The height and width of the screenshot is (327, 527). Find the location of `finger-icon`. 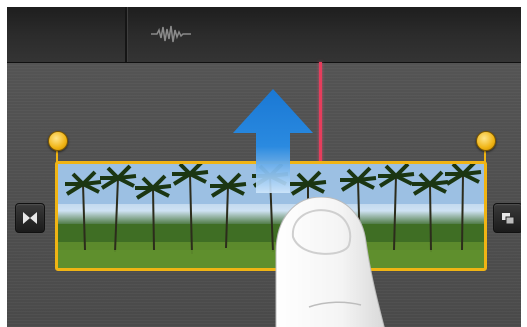

finger-icon is located at coordinates (330, 262).